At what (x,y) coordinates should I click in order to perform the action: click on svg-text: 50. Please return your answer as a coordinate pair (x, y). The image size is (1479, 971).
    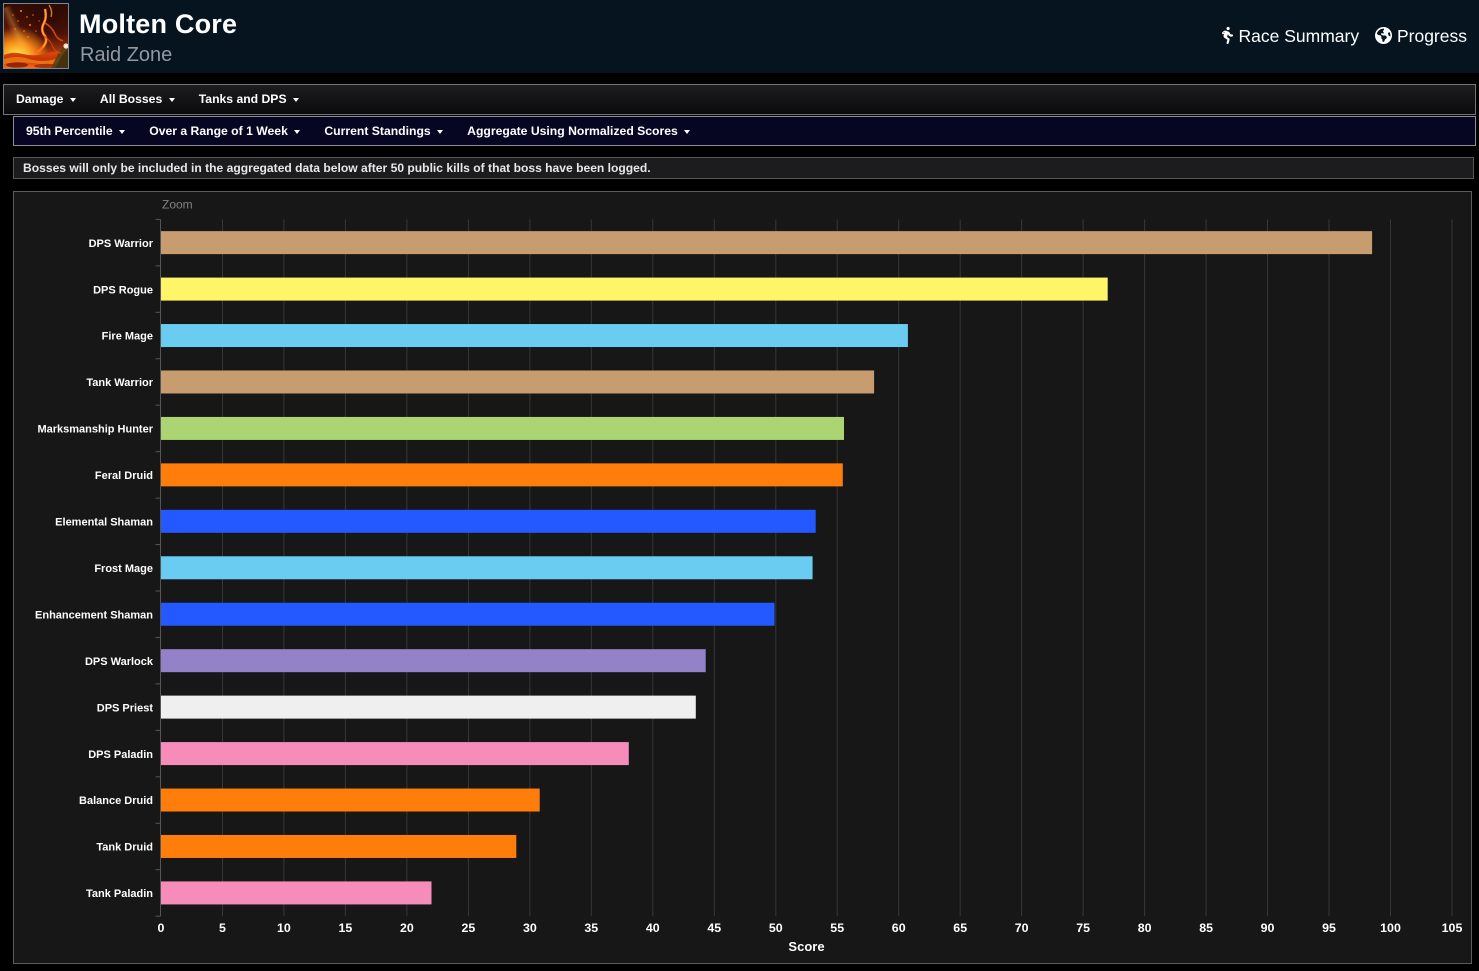
    Looking at the image, I should click on (776, 928).